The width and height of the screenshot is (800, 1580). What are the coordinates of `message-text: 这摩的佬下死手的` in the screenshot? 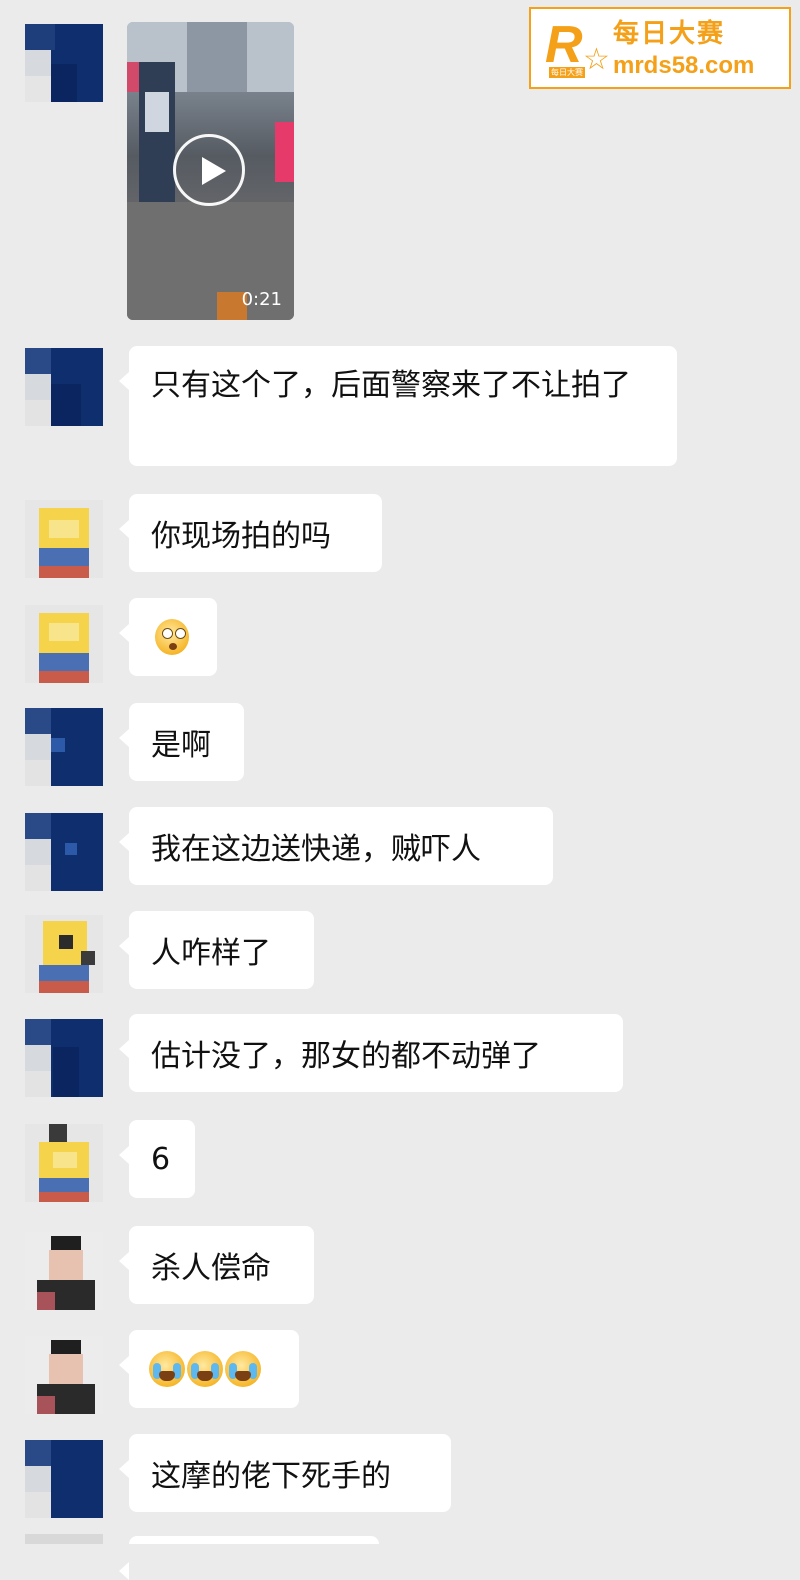 It's located at (271, 1476).